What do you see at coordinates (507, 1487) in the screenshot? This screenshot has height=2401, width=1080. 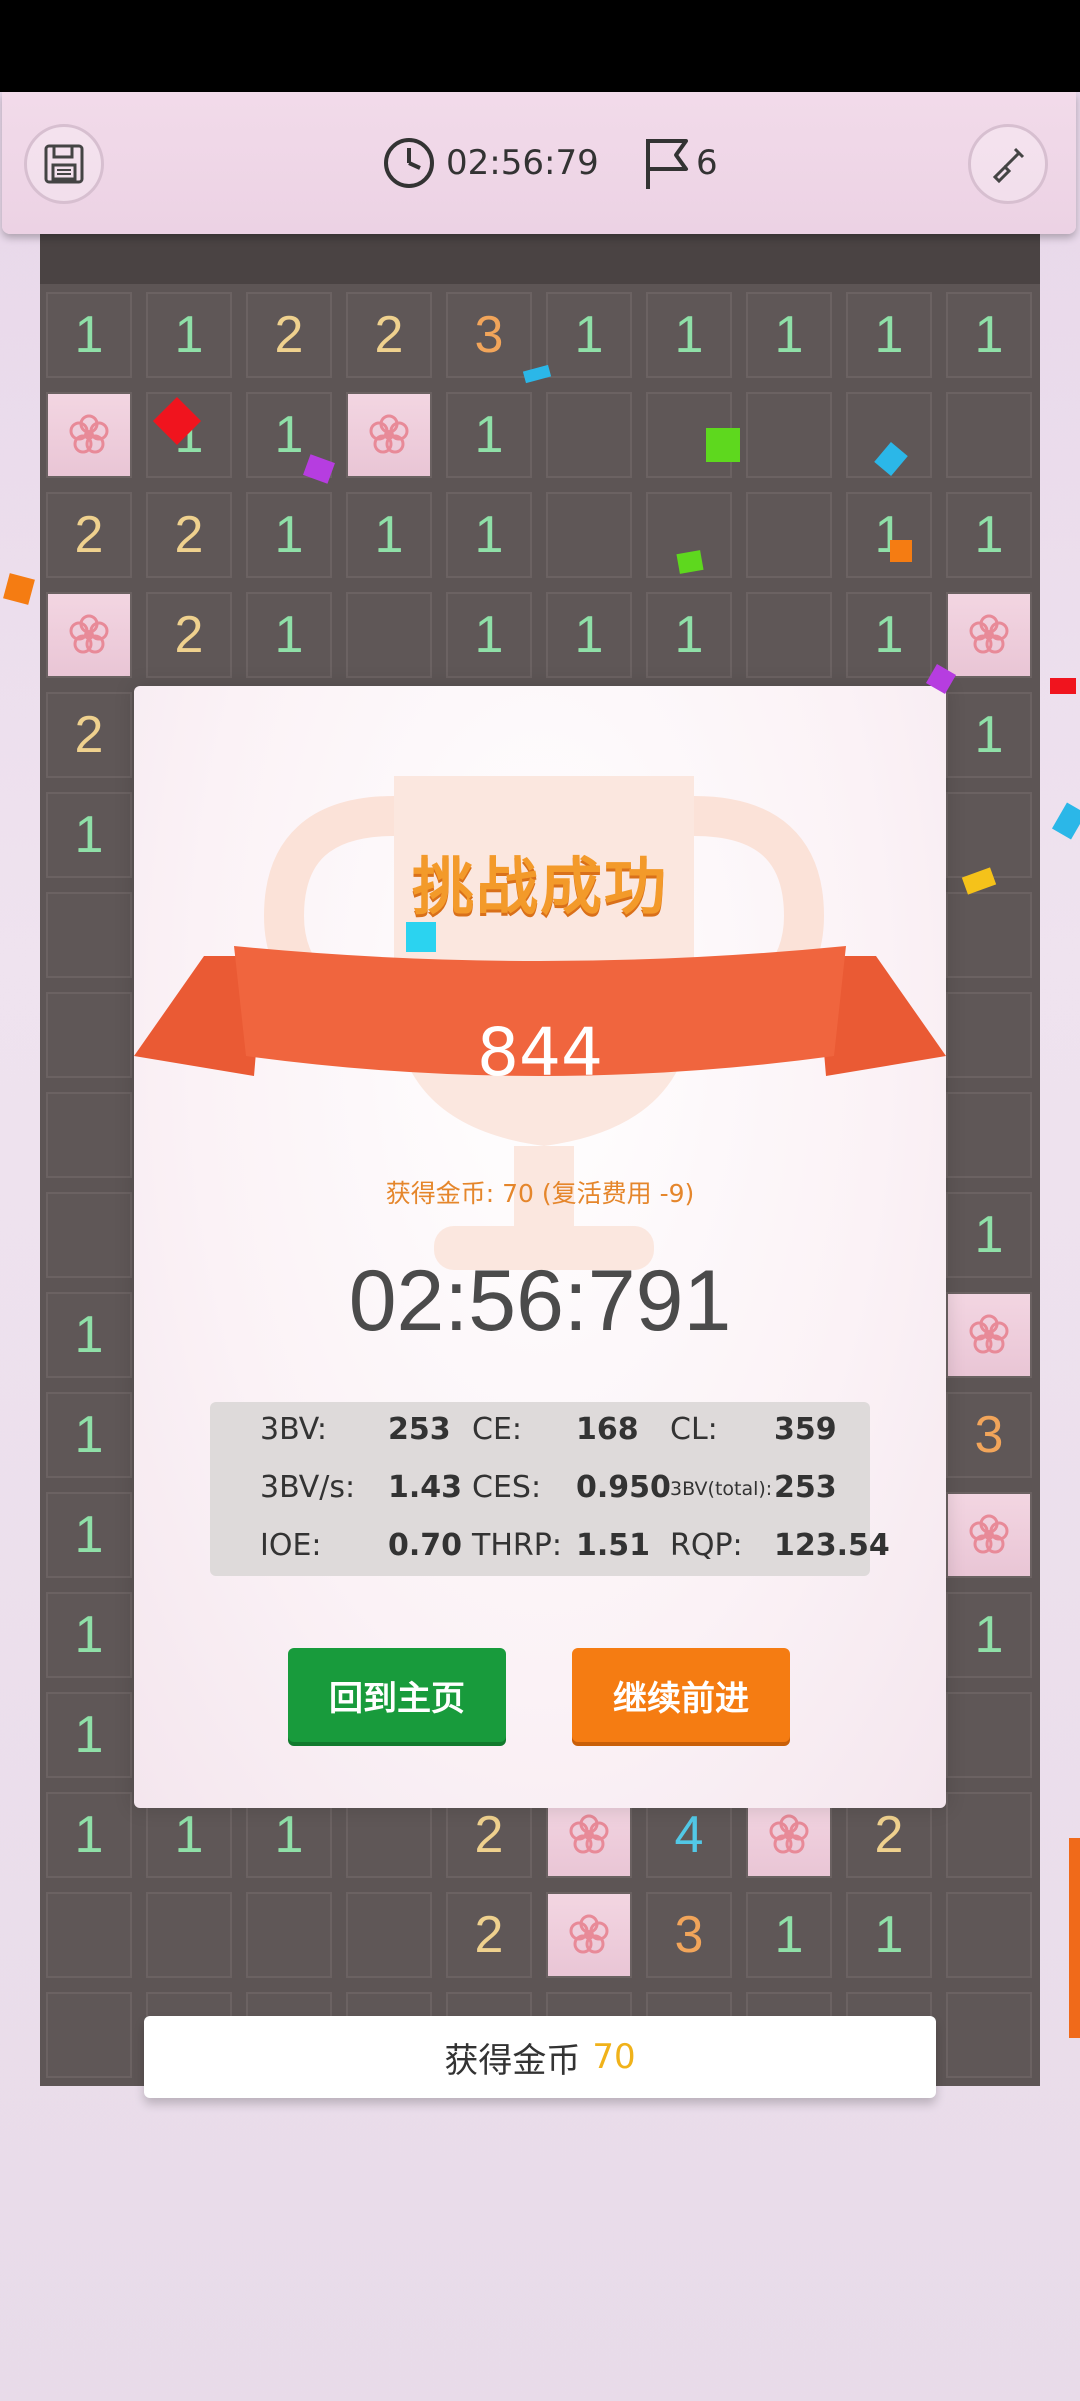 I see `stat-label: CES:` at bounding box center [507, 1487].